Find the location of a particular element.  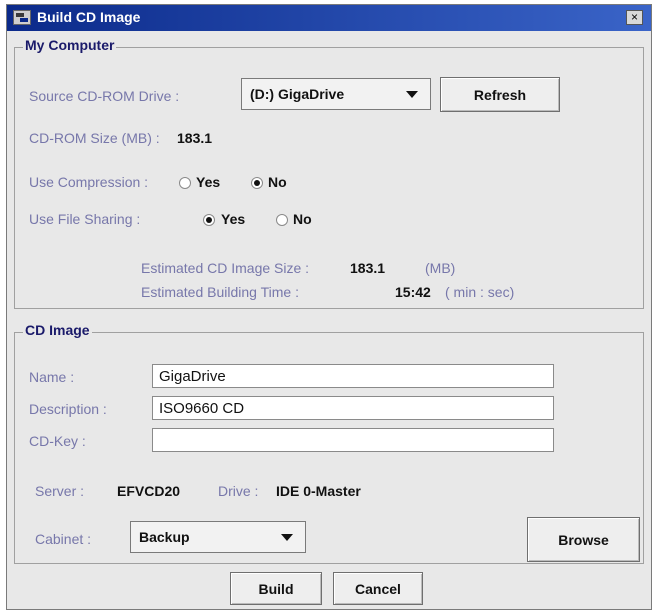

name-field is located at coordinates (353, 376).